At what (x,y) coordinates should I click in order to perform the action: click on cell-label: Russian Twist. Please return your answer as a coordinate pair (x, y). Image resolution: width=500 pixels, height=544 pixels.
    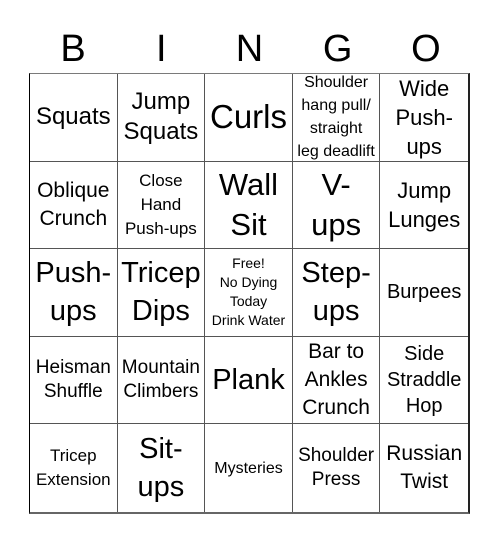
    Looking at the image, I should click on (424, 468).